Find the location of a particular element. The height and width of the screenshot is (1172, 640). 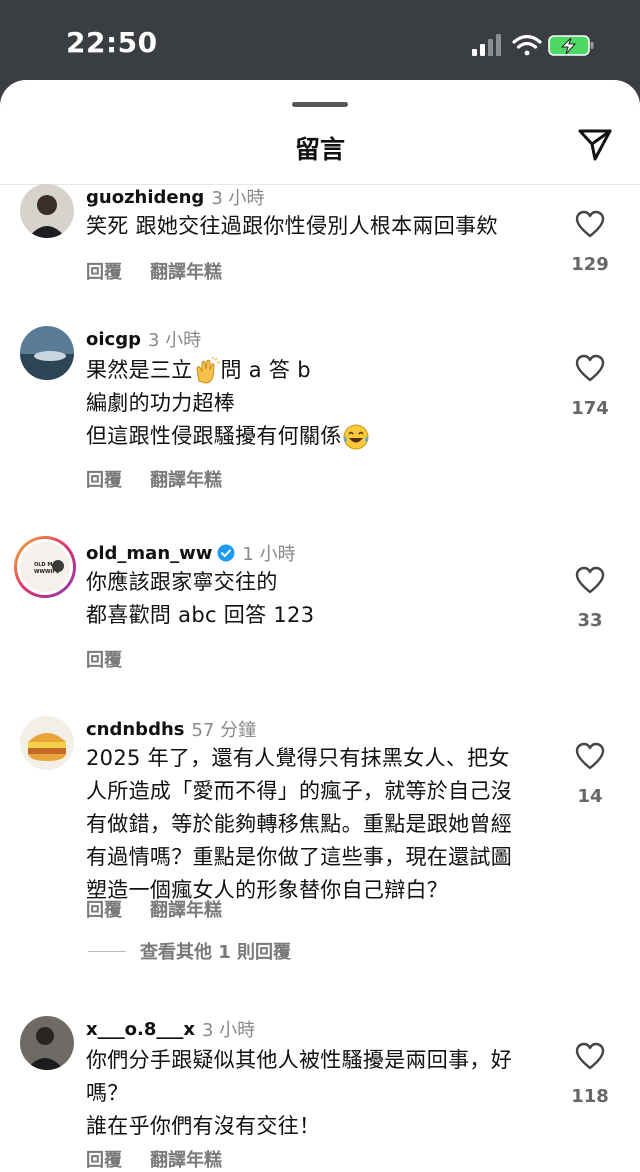

comment-header: cndnbdhs 57 分鐘 is located at coordinates (171, 729).